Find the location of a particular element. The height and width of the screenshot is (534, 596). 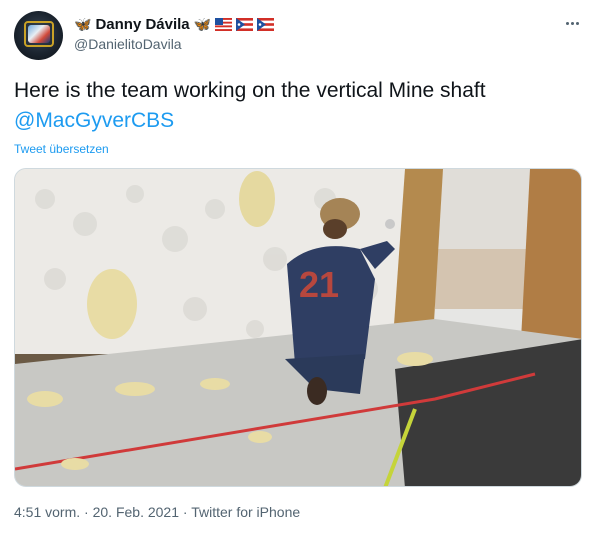

avatar is located at coordinates (38, 35).